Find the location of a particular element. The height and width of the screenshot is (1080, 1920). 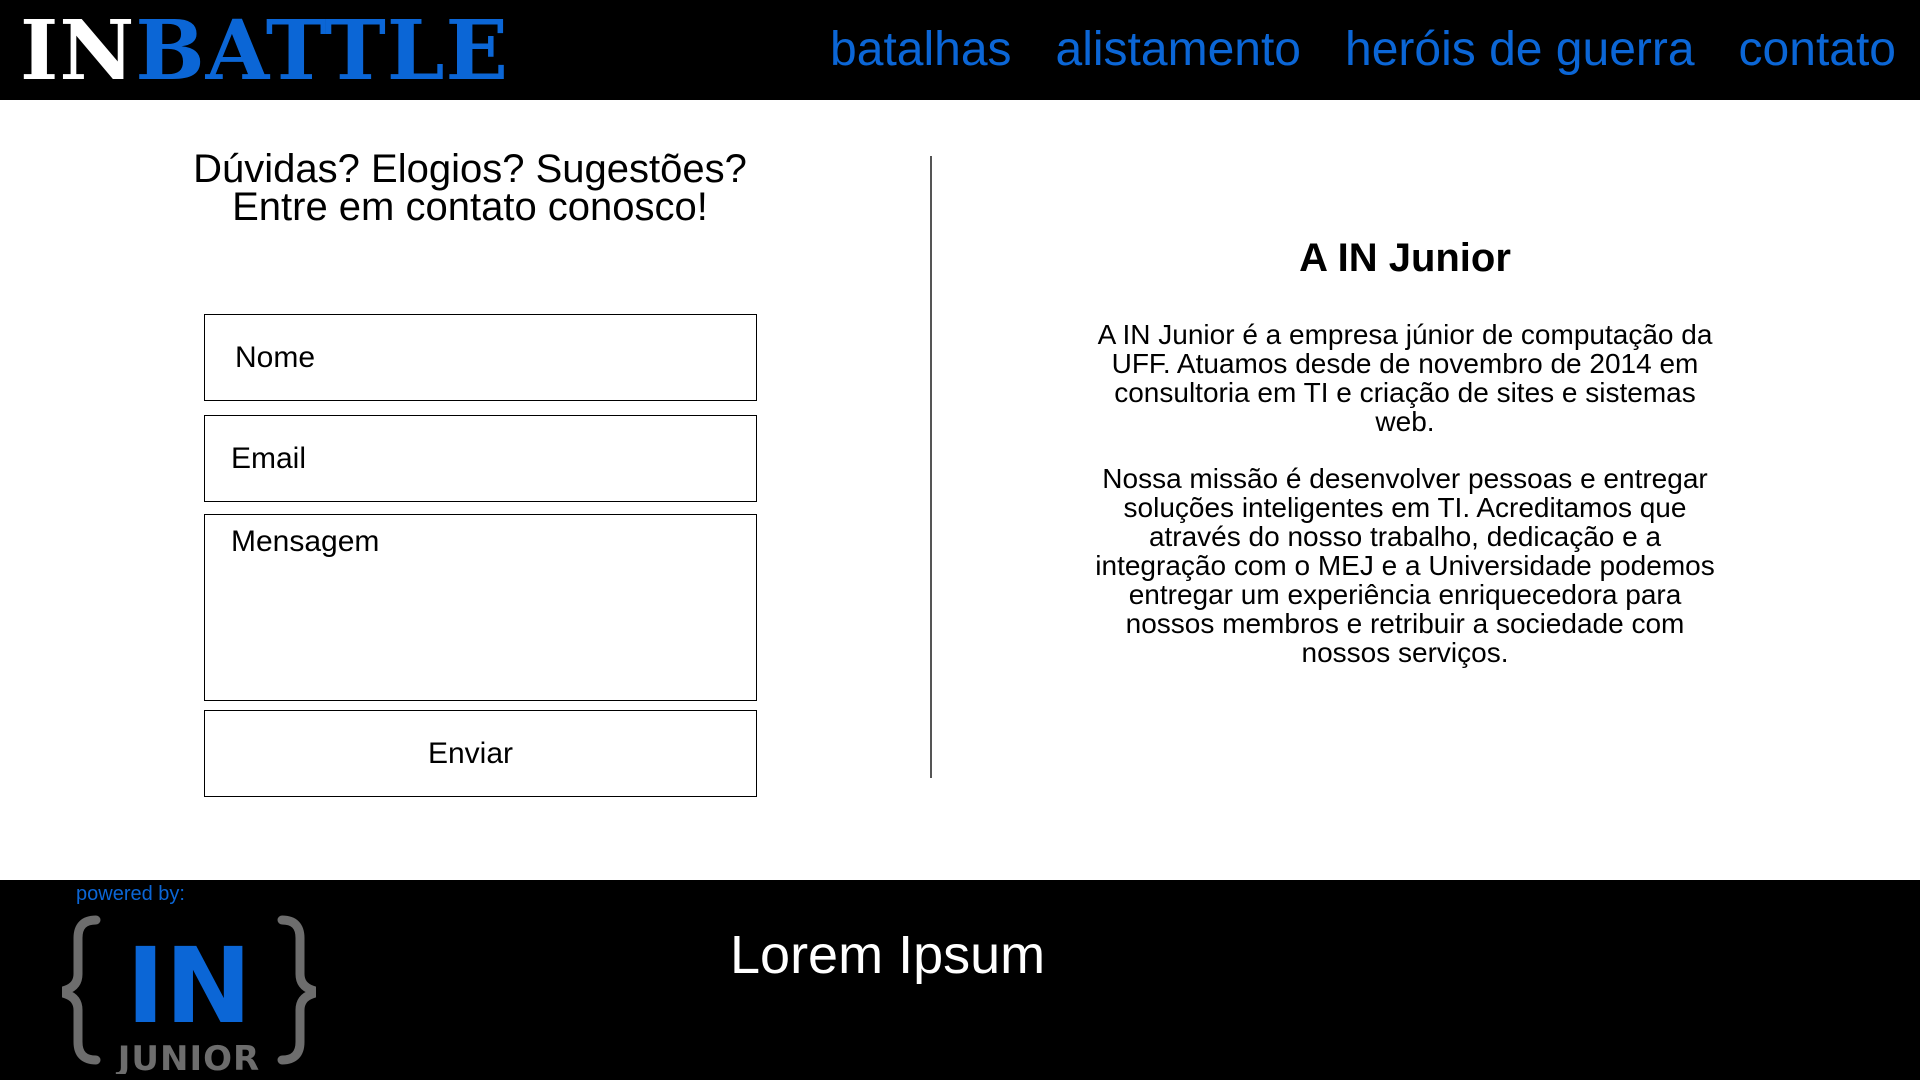

email-input is located at coordinates (480, 458).